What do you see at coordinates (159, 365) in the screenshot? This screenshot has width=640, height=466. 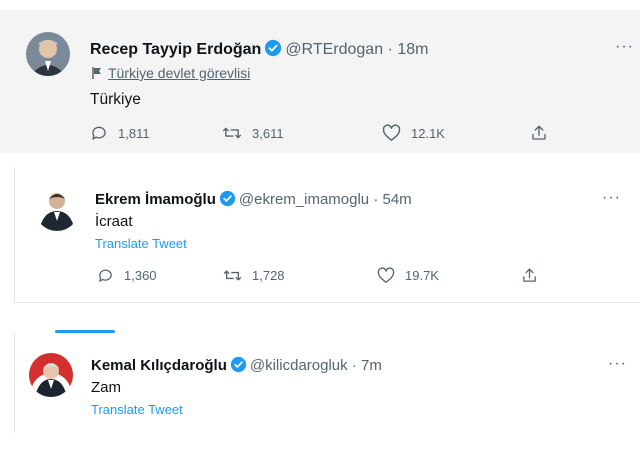 I see `author-name: Kemal Kılıçdaroğlu` at bounding box center [159, 365].